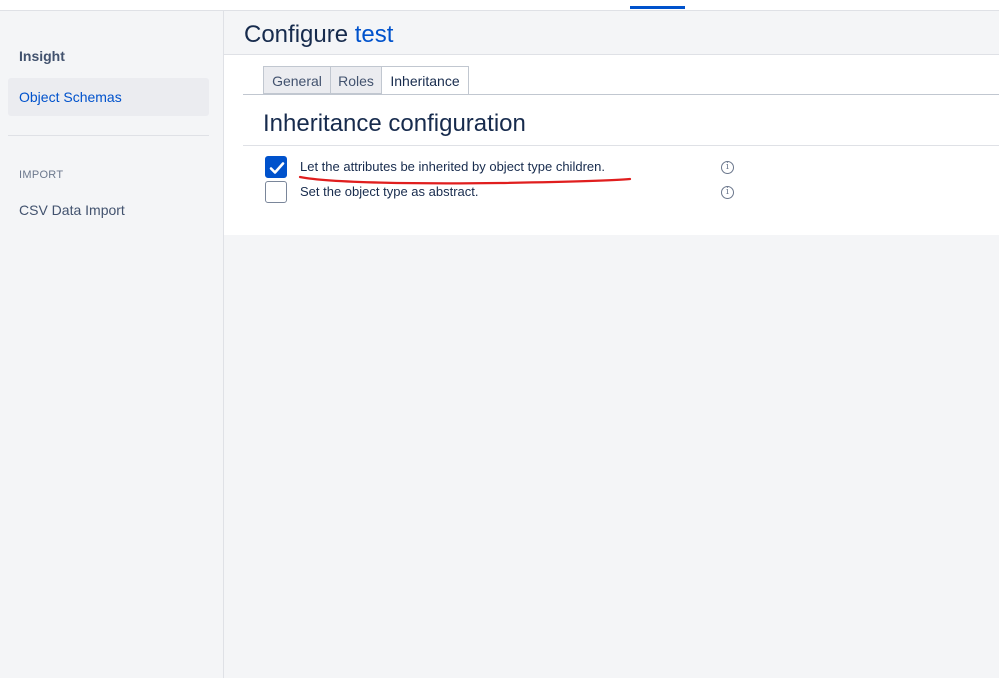 Image resolution: width=999 pixels, height=678 pixels. Describe the element at coordinates (276, 192) in the screenshot. I see `abstract-checkbox` at that location.